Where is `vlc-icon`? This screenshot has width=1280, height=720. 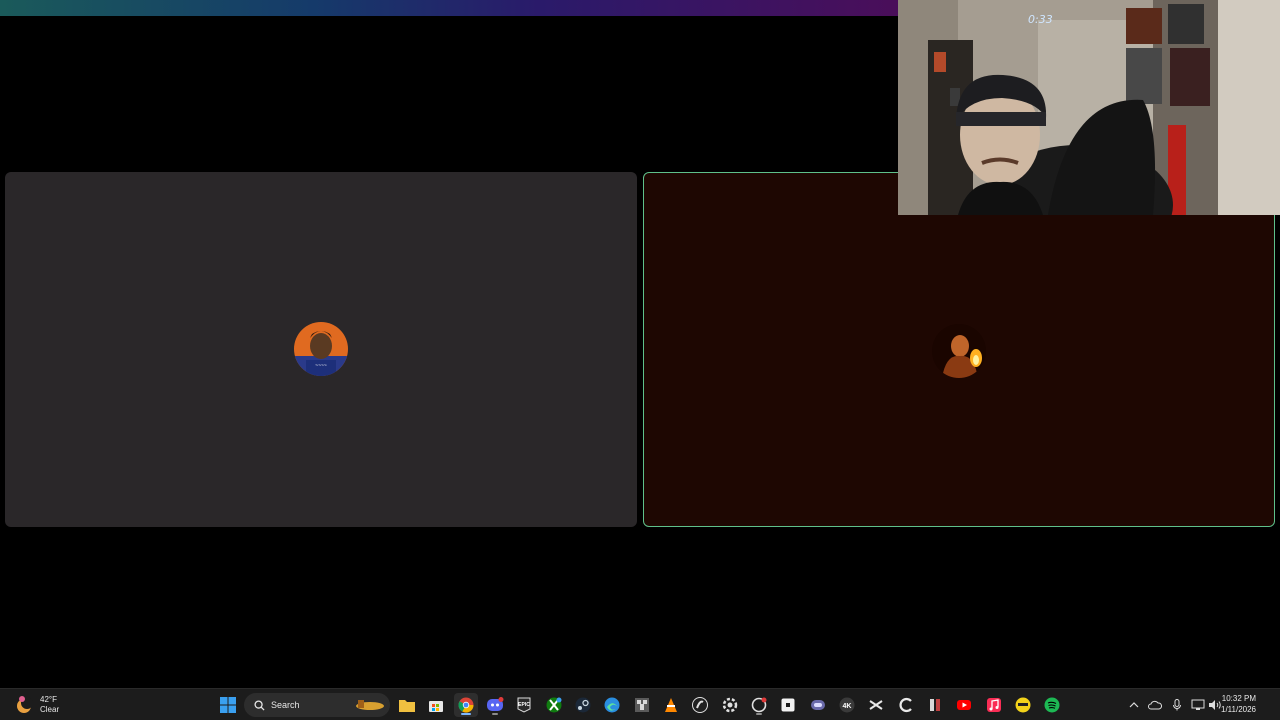
vlc-icon is located at coordinates (671, 705).